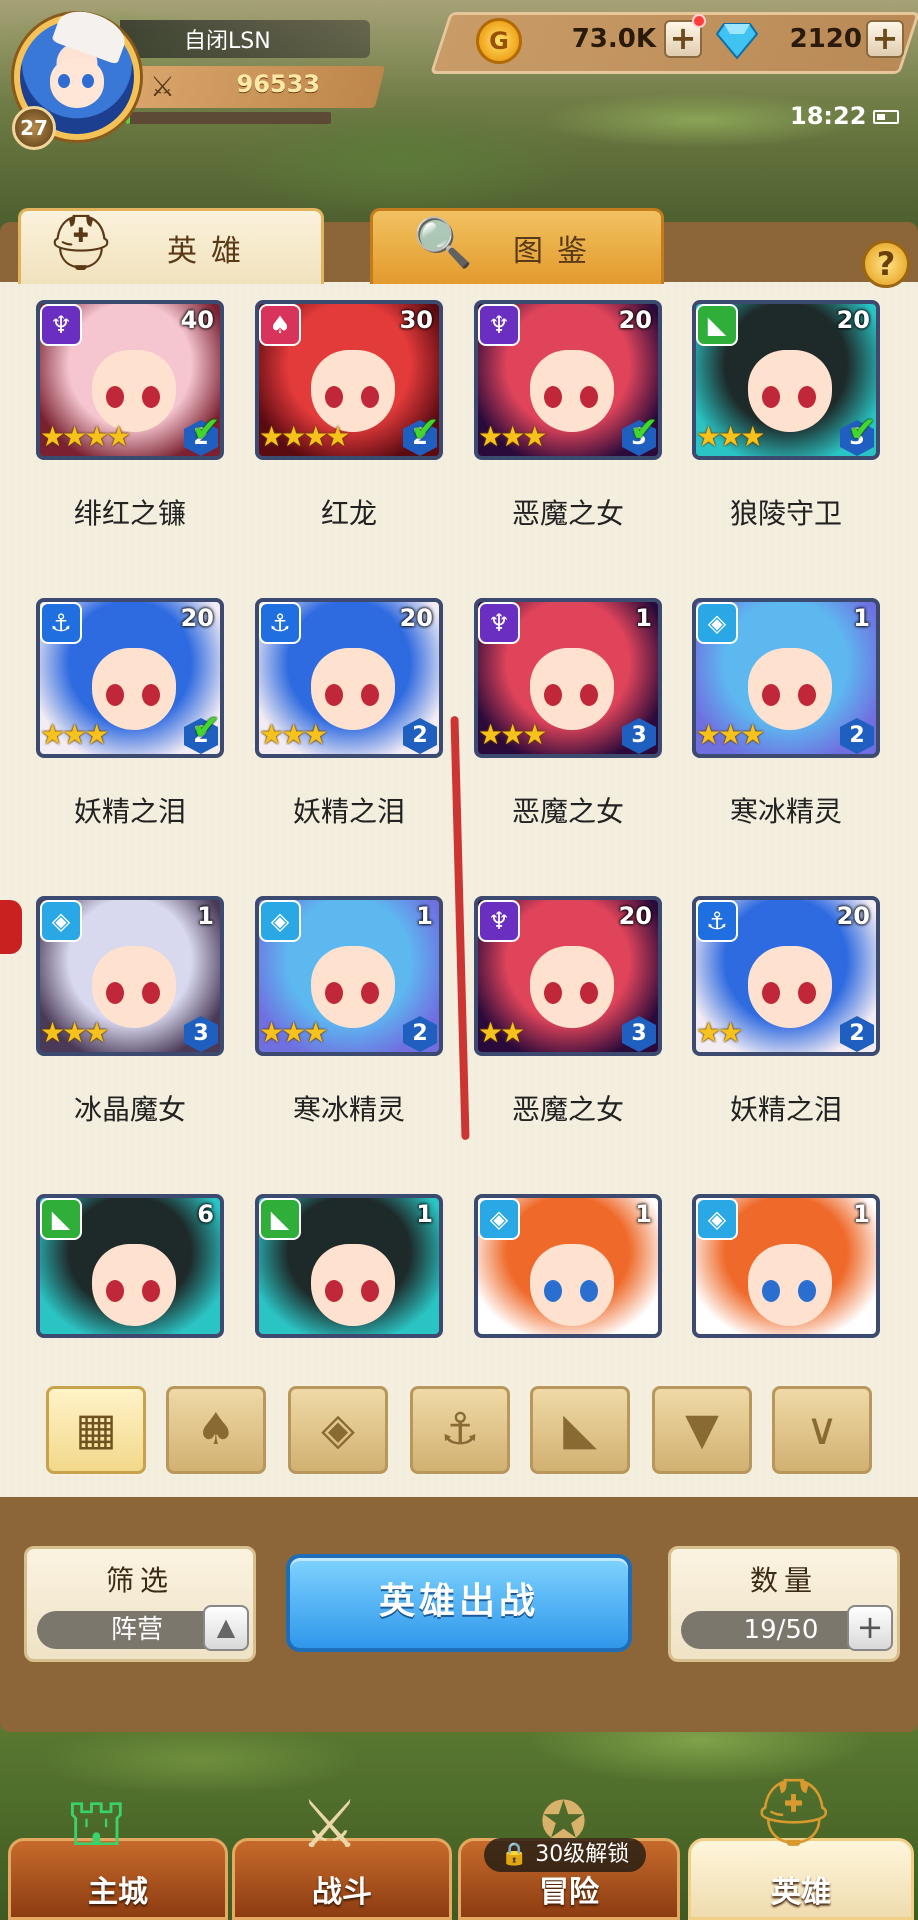  I want to click on unlock-label: 30级解锁, so click(582, 1854).